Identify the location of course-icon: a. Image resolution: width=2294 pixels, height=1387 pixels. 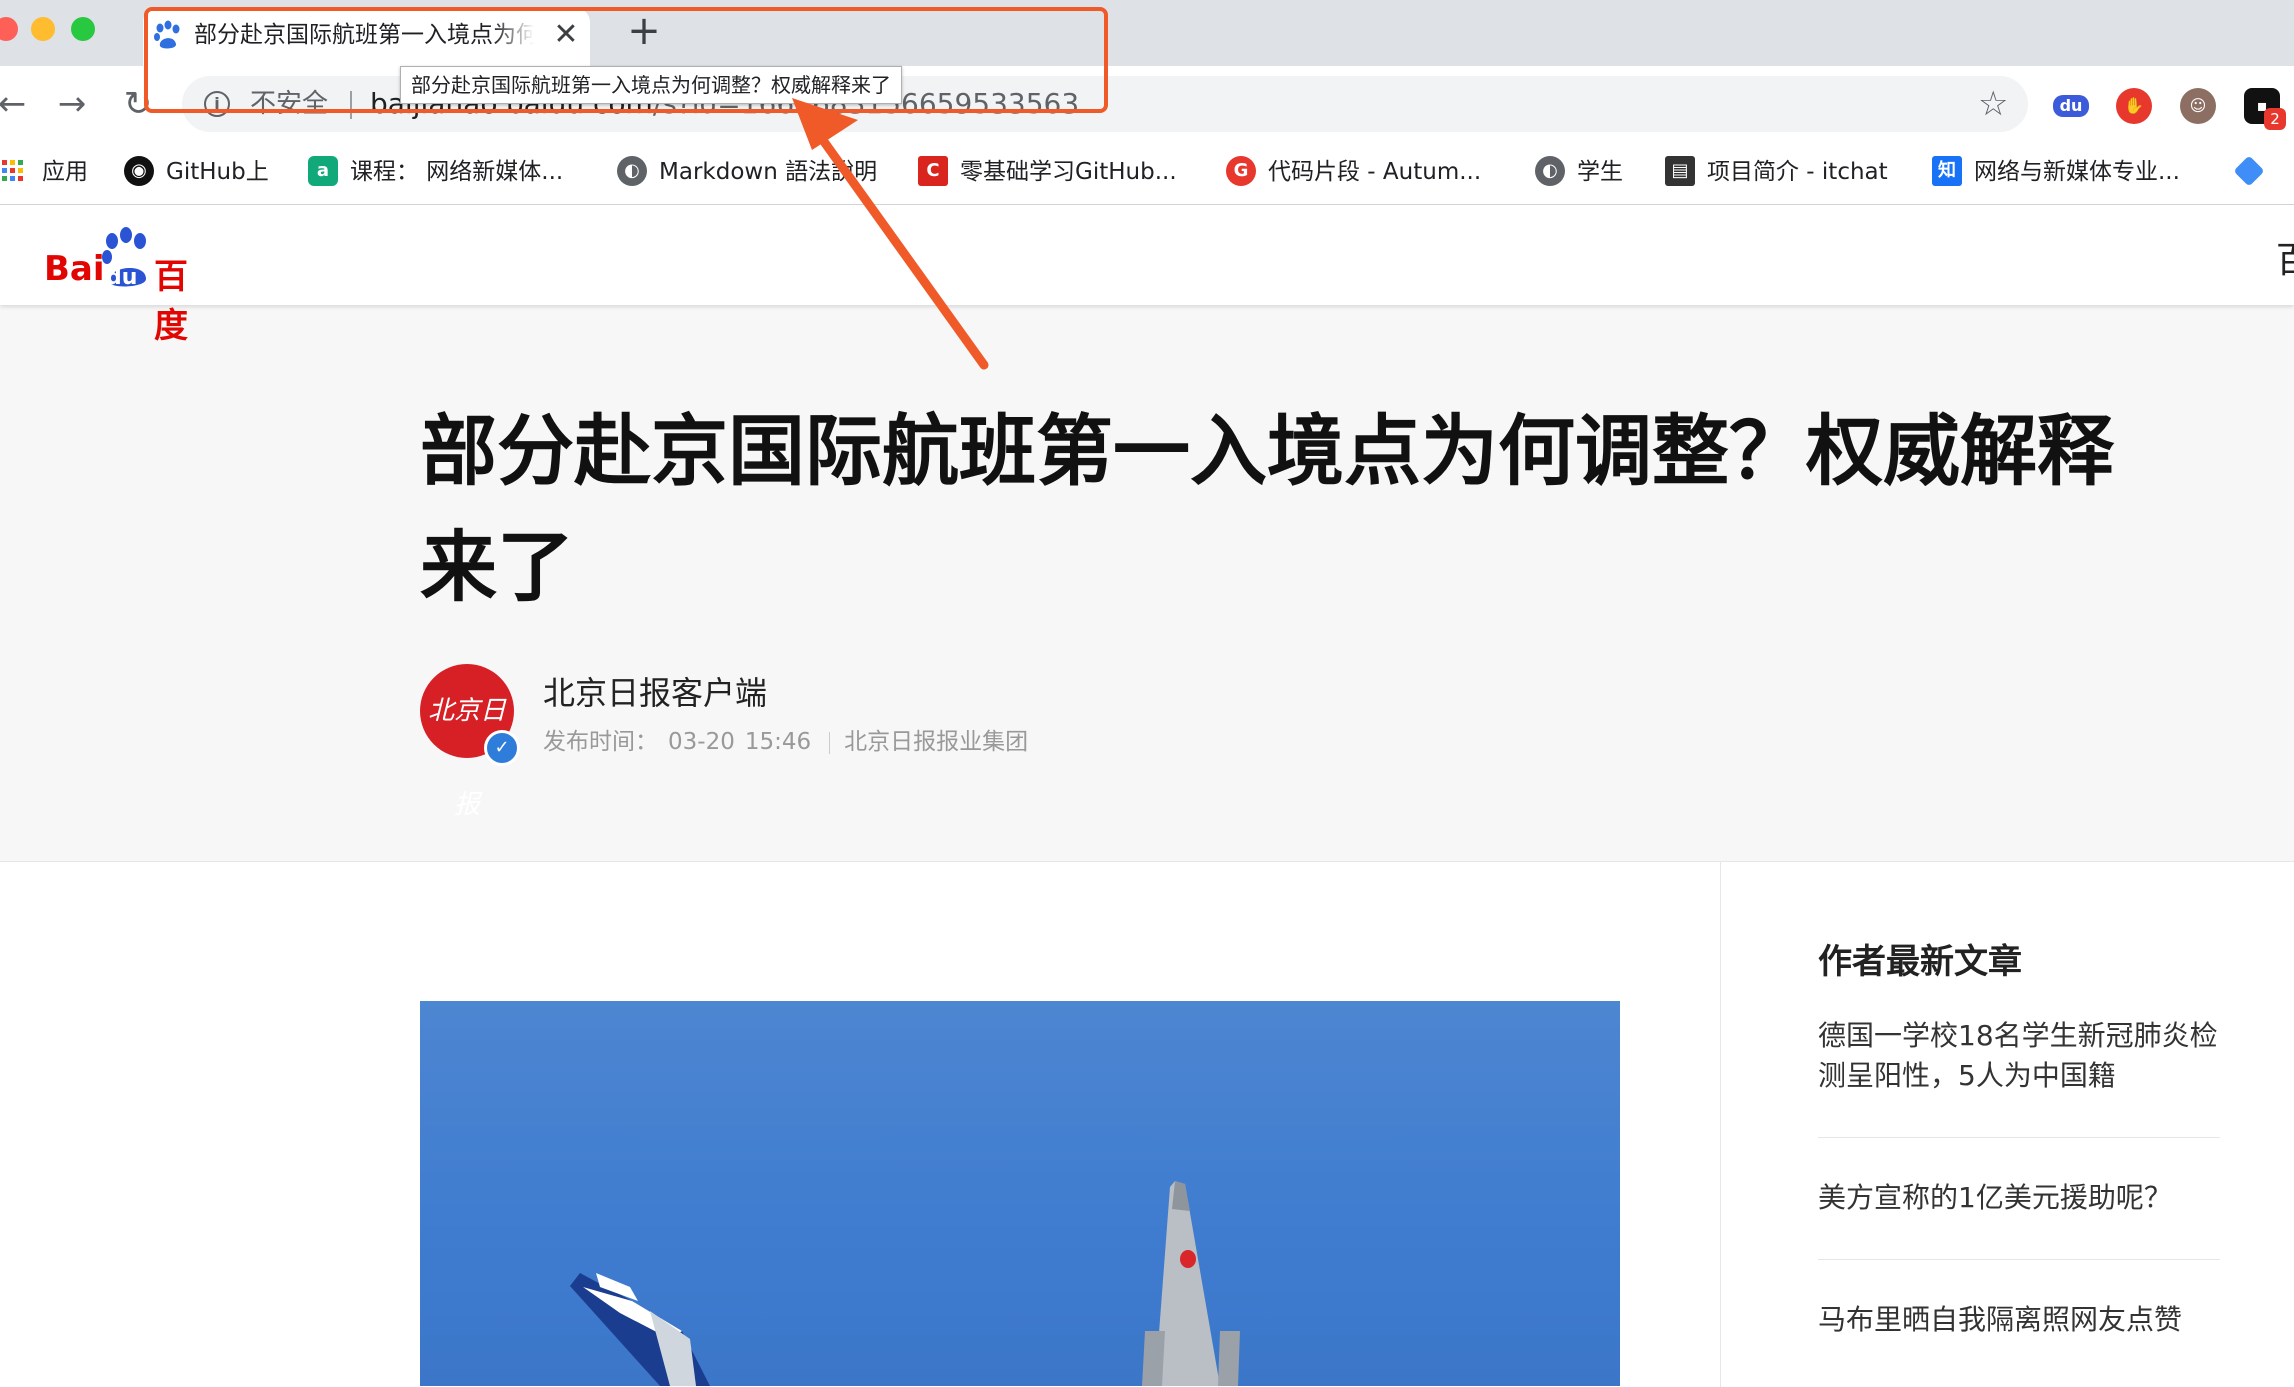
(323, 170).